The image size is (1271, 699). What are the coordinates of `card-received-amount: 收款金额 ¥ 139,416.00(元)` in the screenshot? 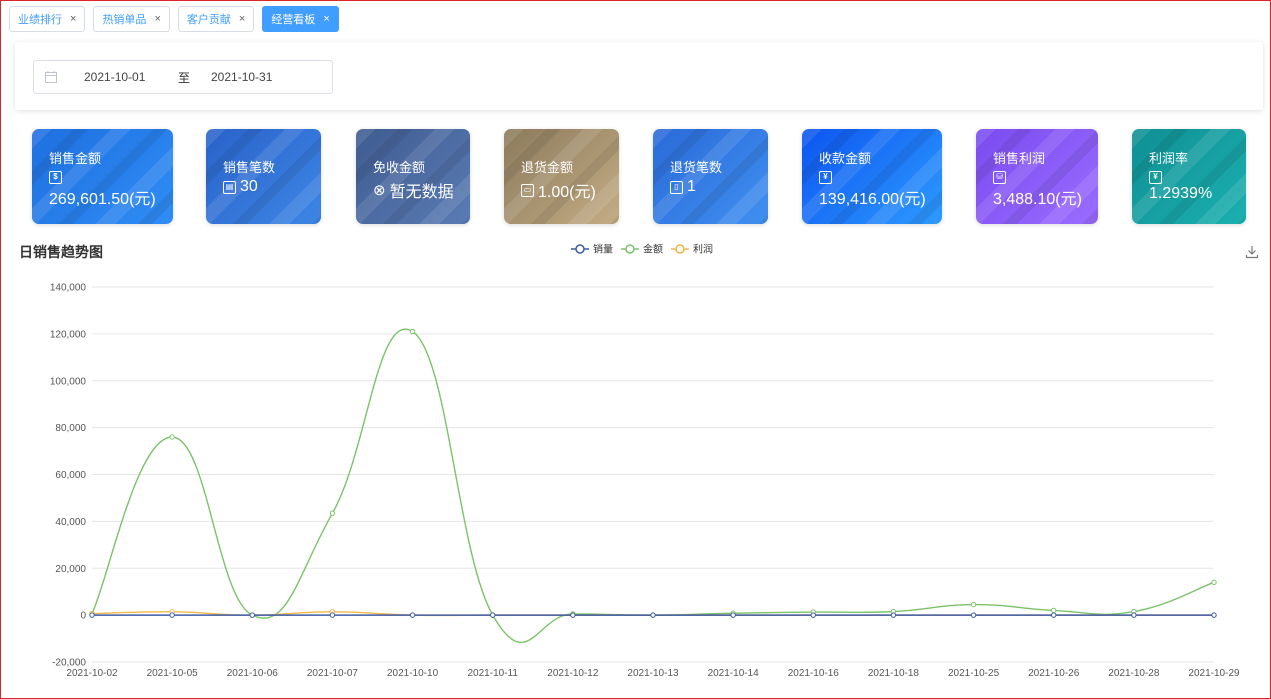 It's located at (872, 176).